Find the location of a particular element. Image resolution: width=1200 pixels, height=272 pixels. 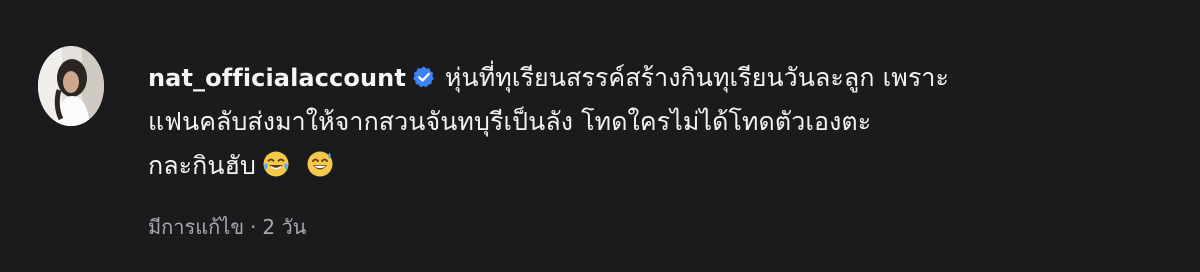

username: nat_officialaccount is located at coordinates (277, 78).